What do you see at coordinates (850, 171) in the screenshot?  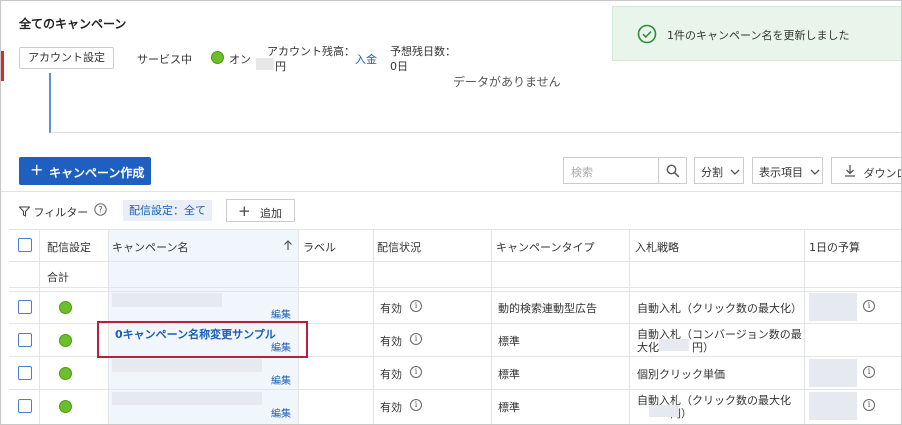 I see `download-icon` at bounding box center [850, 171].